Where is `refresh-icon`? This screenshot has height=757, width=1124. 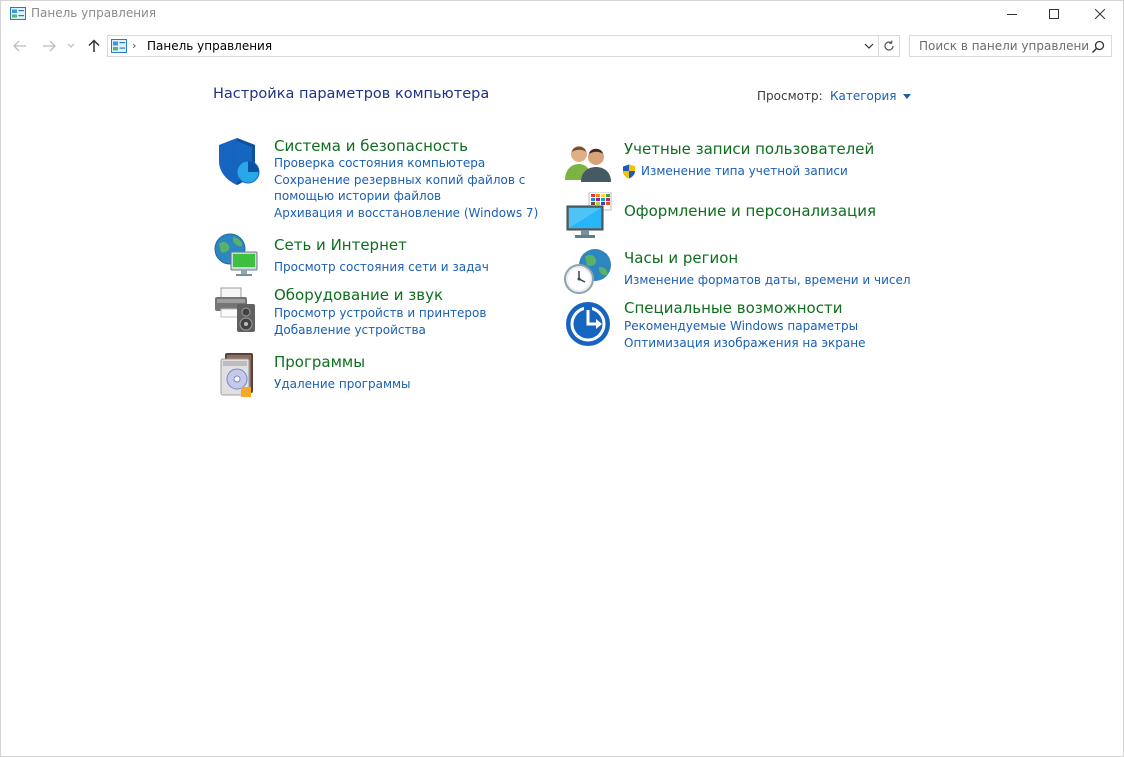 refresh-icon is located at coordinates (889, 45).